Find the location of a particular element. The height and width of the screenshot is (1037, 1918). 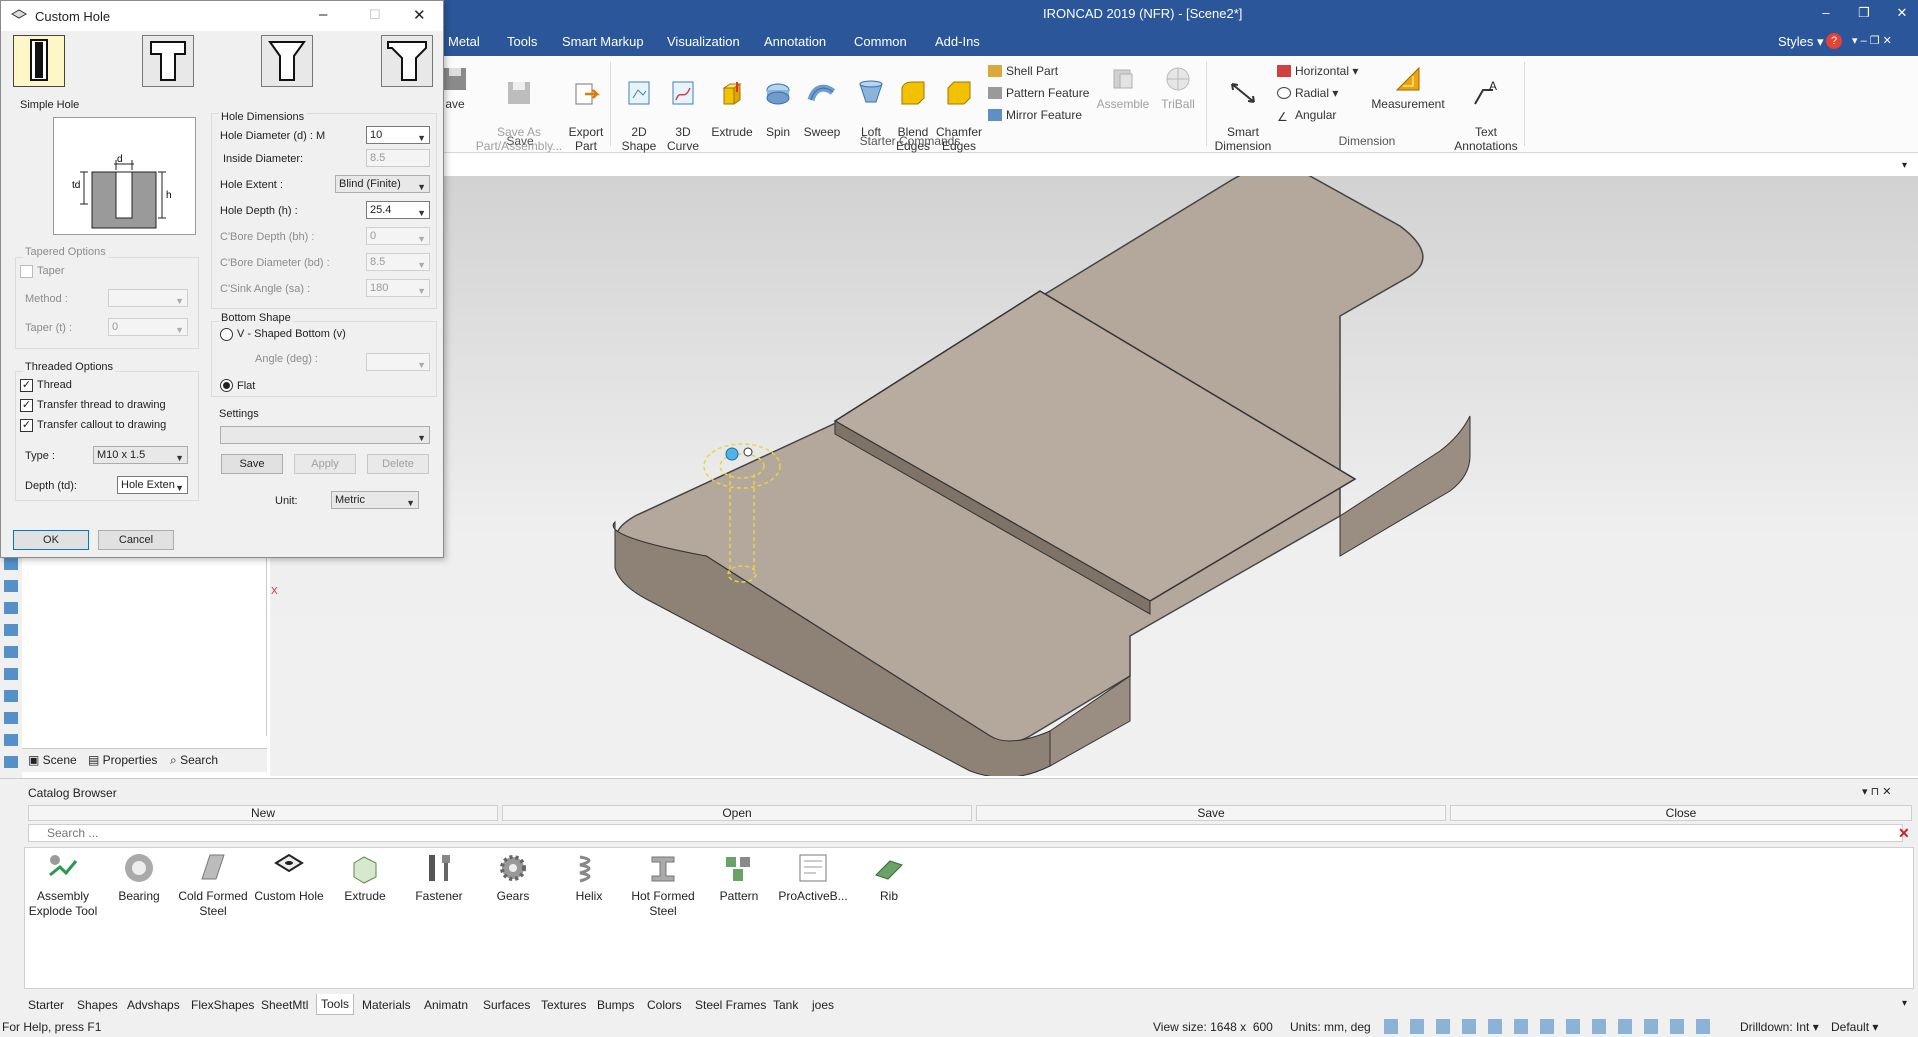

ribbon-options-icon: ▾ – ❐ ✕ is located at coordinates (1872, 40).